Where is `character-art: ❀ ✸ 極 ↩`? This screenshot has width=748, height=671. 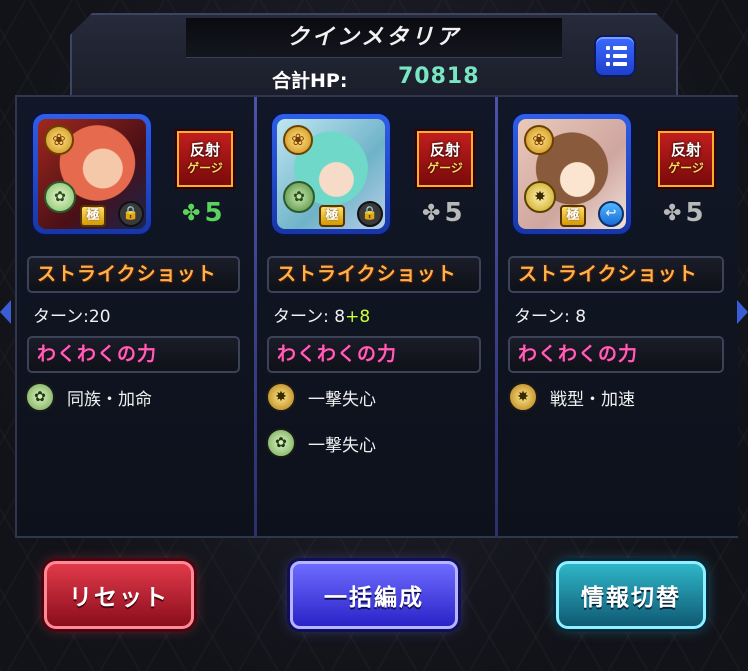
character-art: ❀ ✸ 極 ↩ is located at coordinates (572, 174).